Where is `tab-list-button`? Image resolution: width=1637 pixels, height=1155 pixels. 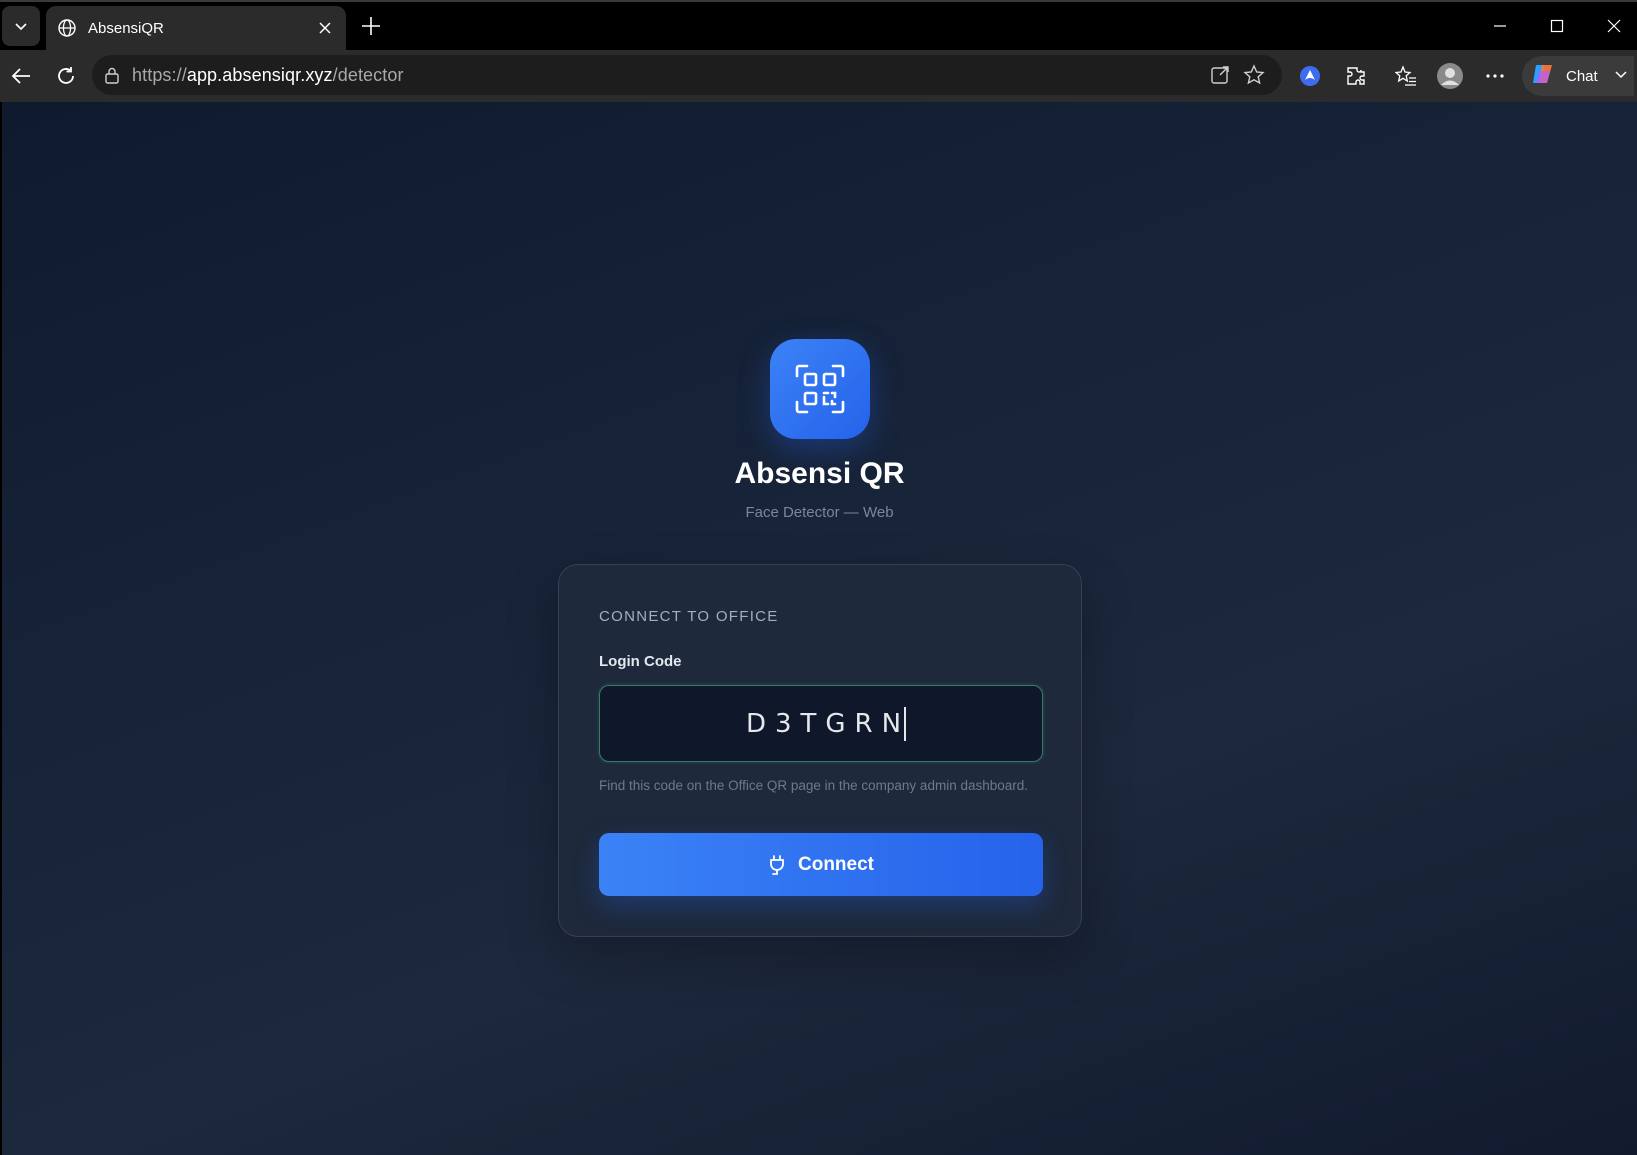 tab-list-button is located at coordinates (21, 26).